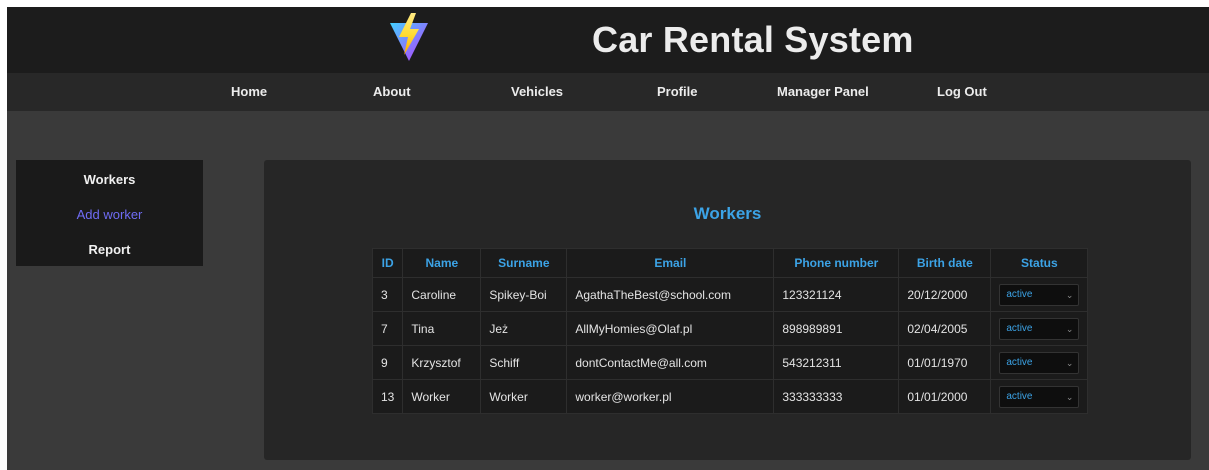  Describe the element at coordinates (670, 362) in the screenshot. I see `cell-email: dontContactMe@all.com` at that location.